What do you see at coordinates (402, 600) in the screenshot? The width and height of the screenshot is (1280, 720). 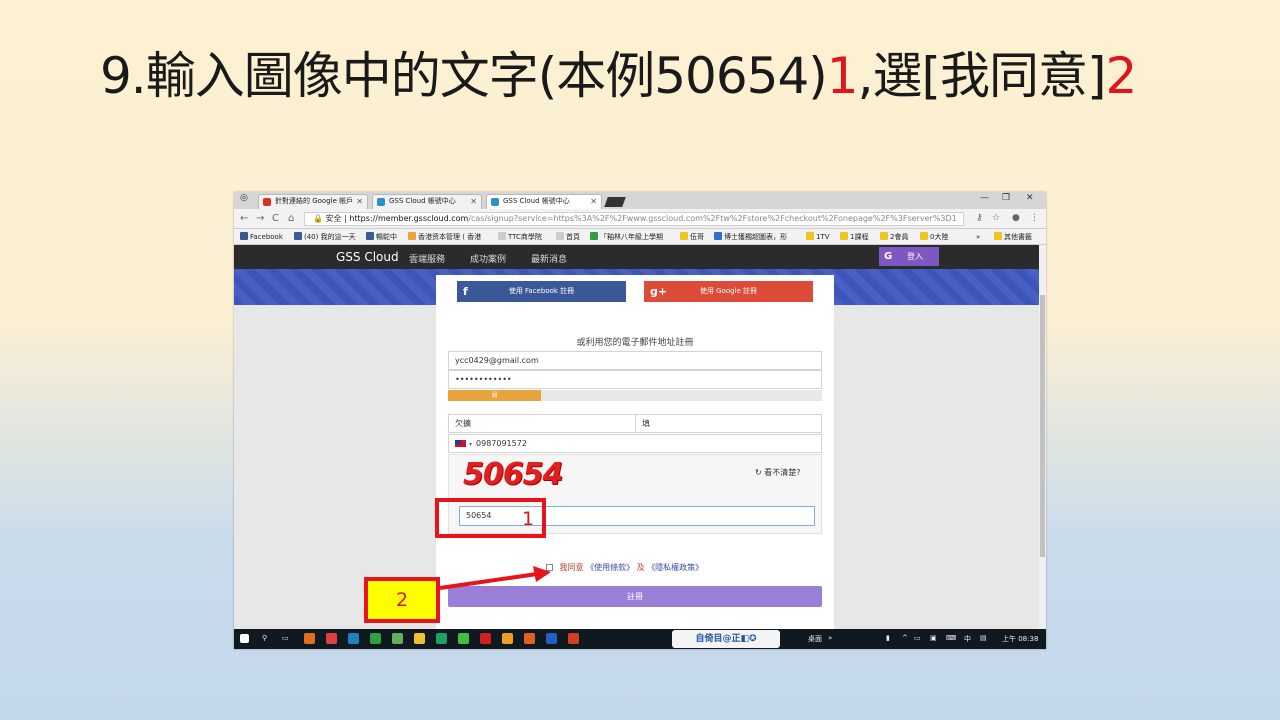 I see `annotation-tag-step2: 2` at bounding box center [402, 600].